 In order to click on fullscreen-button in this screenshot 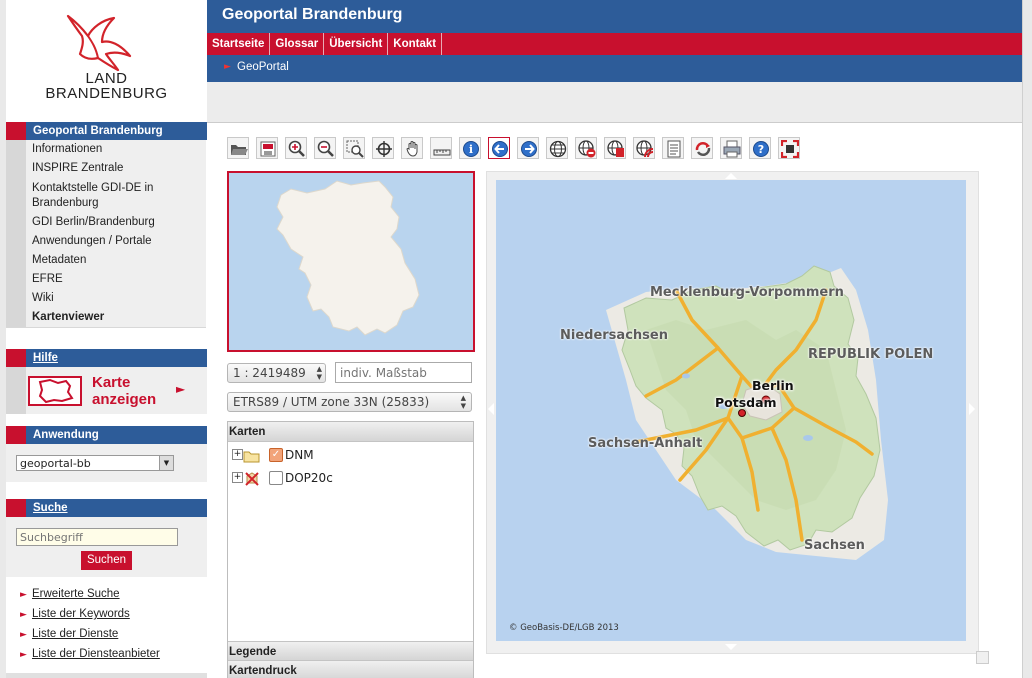, I will do `click(789, 148)`.